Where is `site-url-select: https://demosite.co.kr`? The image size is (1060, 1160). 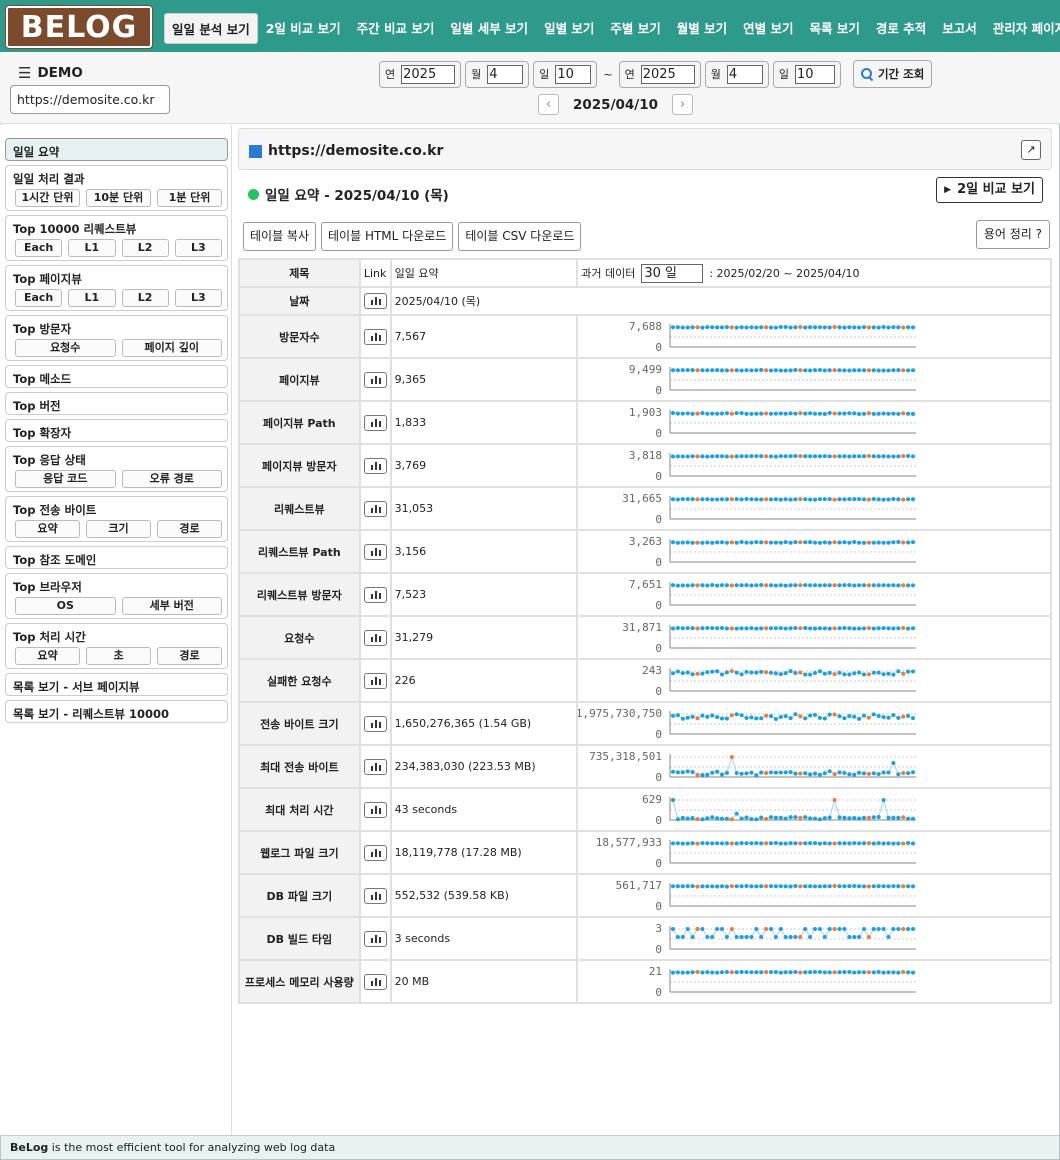
site-url-select: https://demosite.co.kr is located at coordinates (90, 99).